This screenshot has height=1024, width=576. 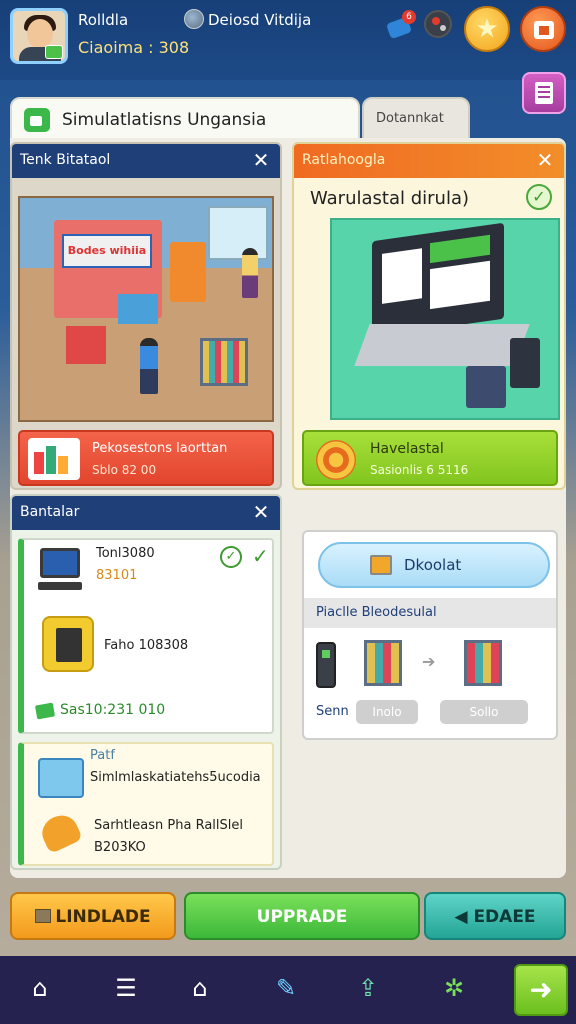 I want to click on check-circle-icon: ✓, so click(x=231, y=557).